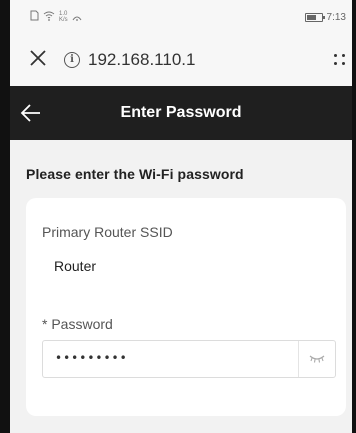 This screenshot has width=356, height=433. What do you see at coordinates (354, 216) in the screenshot?
I see `device-frame-right` at bounding box center [354, 216].